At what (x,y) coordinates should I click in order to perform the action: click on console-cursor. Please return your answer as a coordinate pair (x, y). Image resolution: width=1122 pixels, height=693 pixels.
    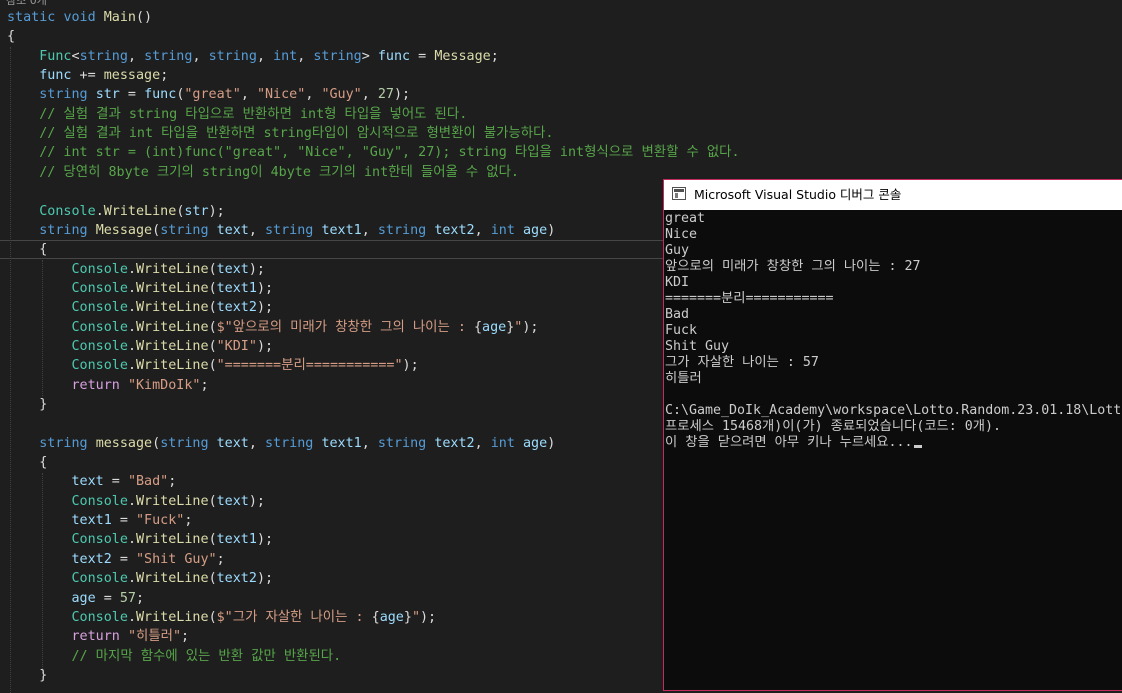
    Looking at the image, I should click on (917, 446).